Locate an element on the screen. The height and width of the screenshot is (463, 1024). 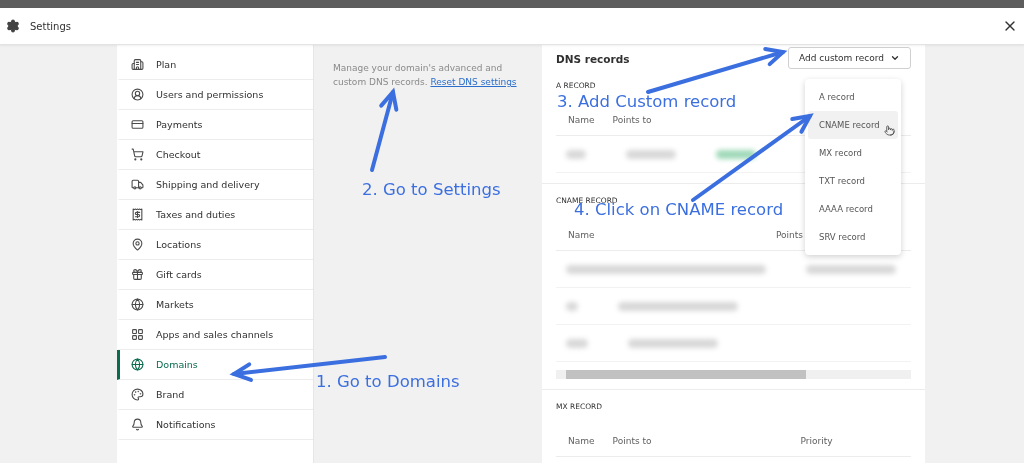
menu-item: A record is located at coordinates (853, 97).